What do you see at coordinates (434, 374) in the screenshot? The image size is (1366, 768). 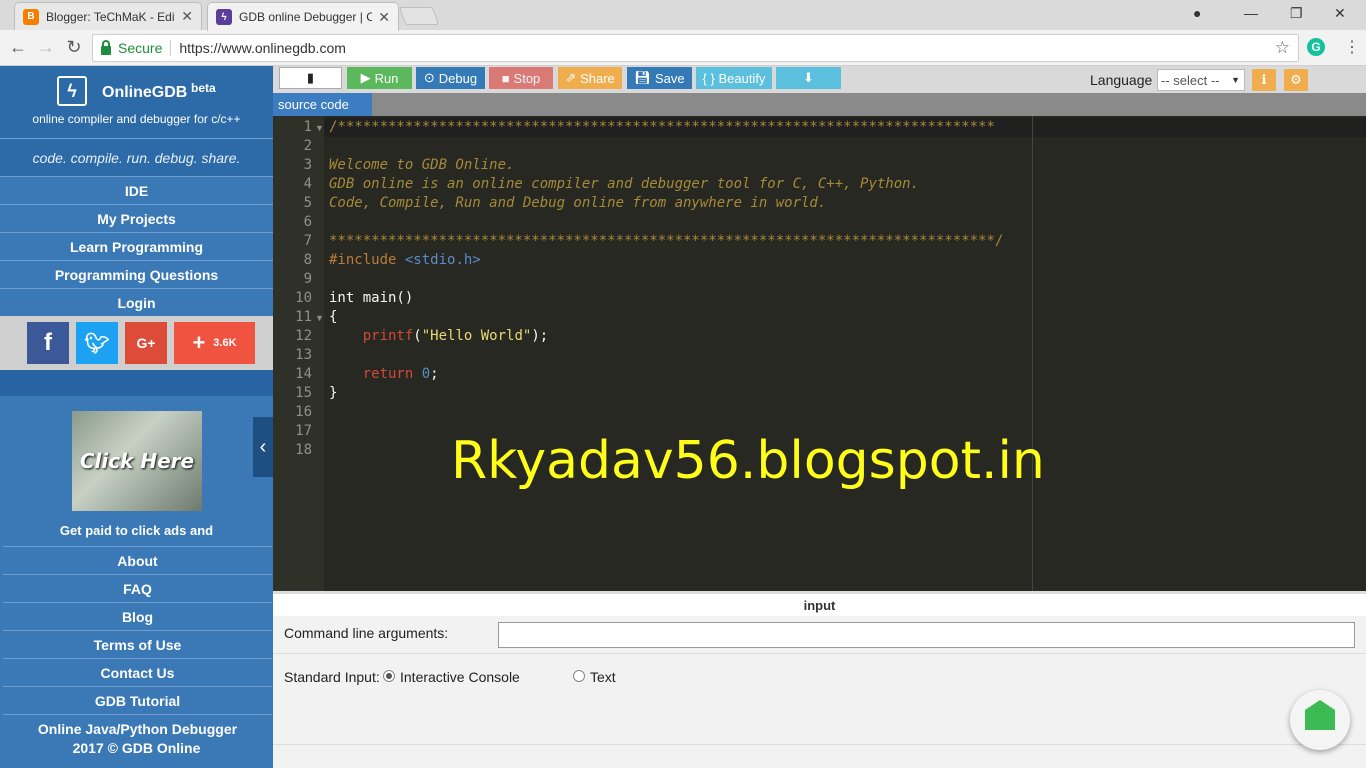 I see `semicolon: ;` at bounding box center [434, 374].